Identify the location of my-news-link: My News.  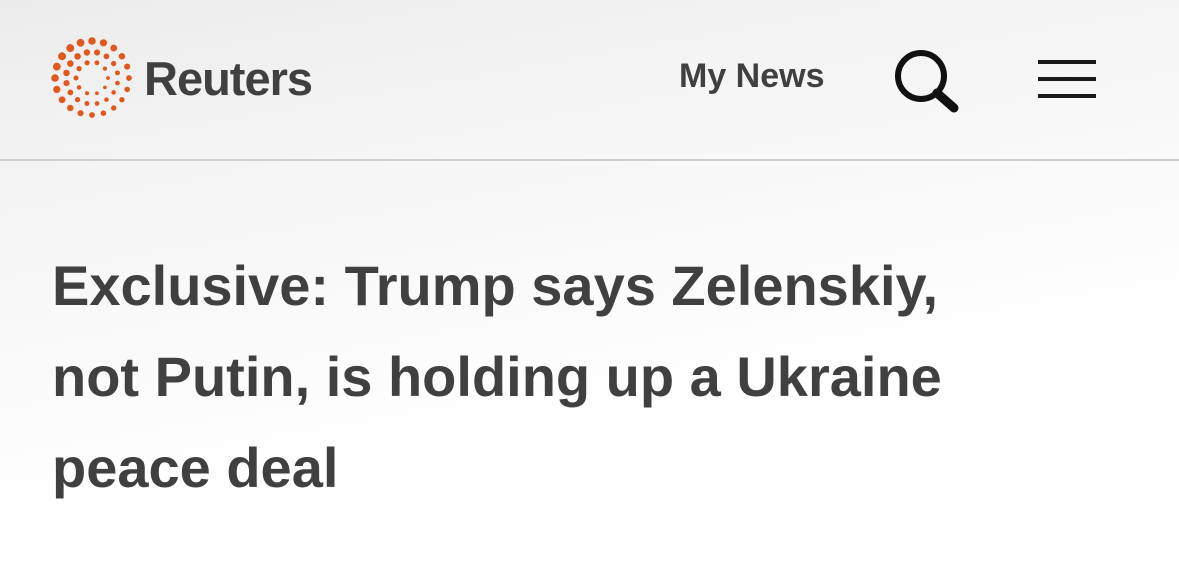
(752, 76).